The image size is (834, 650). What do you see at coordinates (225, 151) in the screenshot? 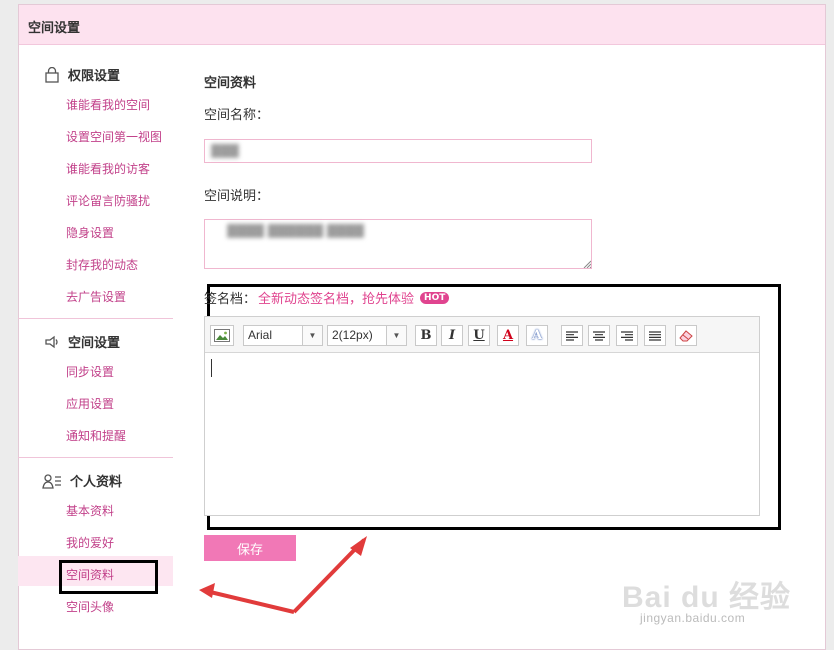
I see `space-name-value: ▓▓▓` at bounding box center [225, 151].